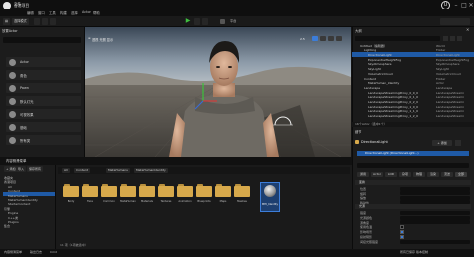 This screenshot has width=474, height=257. I want to click on status-cmd: Cmd, so click(53, 252).